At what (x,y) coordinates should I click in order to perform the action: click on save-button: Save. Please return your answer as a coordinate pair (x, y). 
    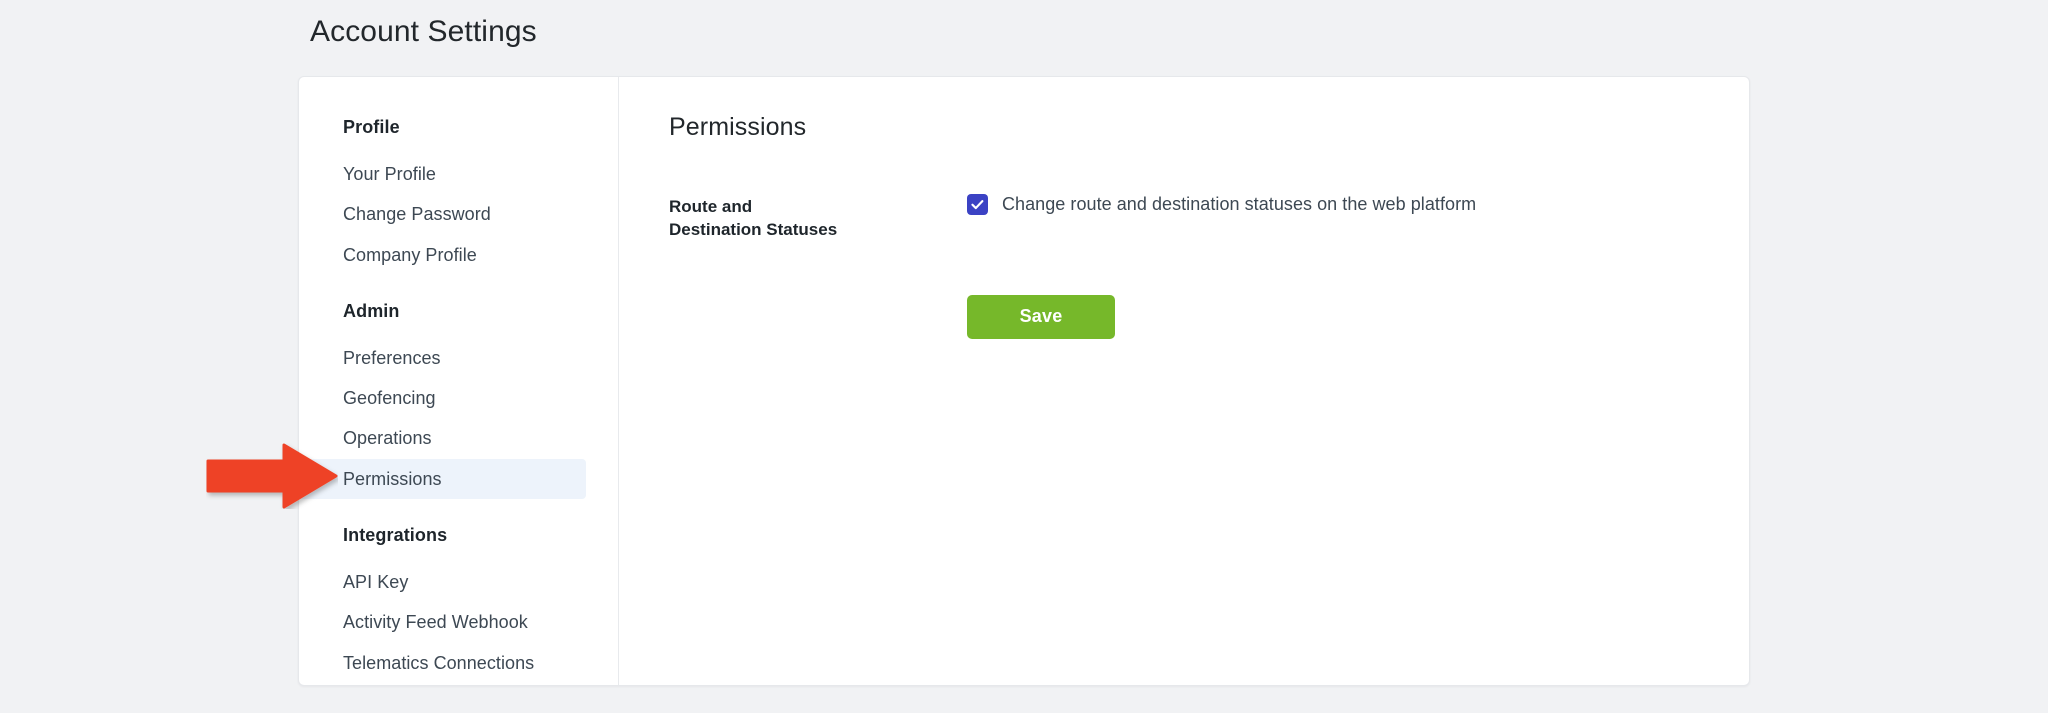
    Looking at the image, I should click on (1041, 316).